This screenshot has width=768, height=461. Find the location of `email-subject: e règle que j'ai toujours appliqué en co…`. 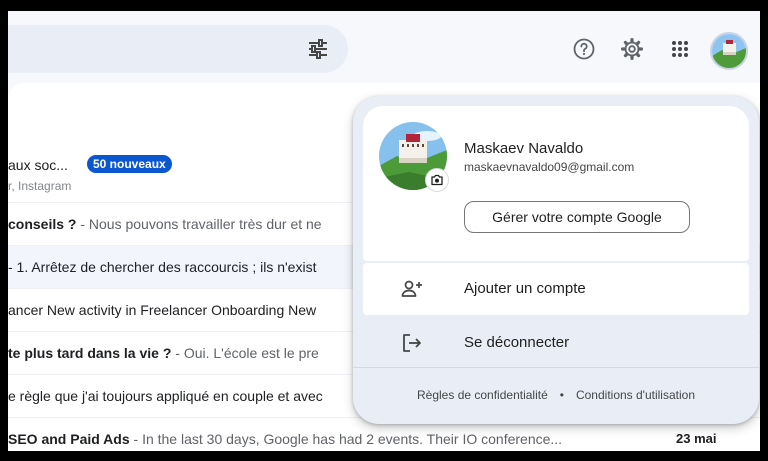

email-subject: e règle que j'ai toujours appliqué en co… is located at coordinates (165, 396).